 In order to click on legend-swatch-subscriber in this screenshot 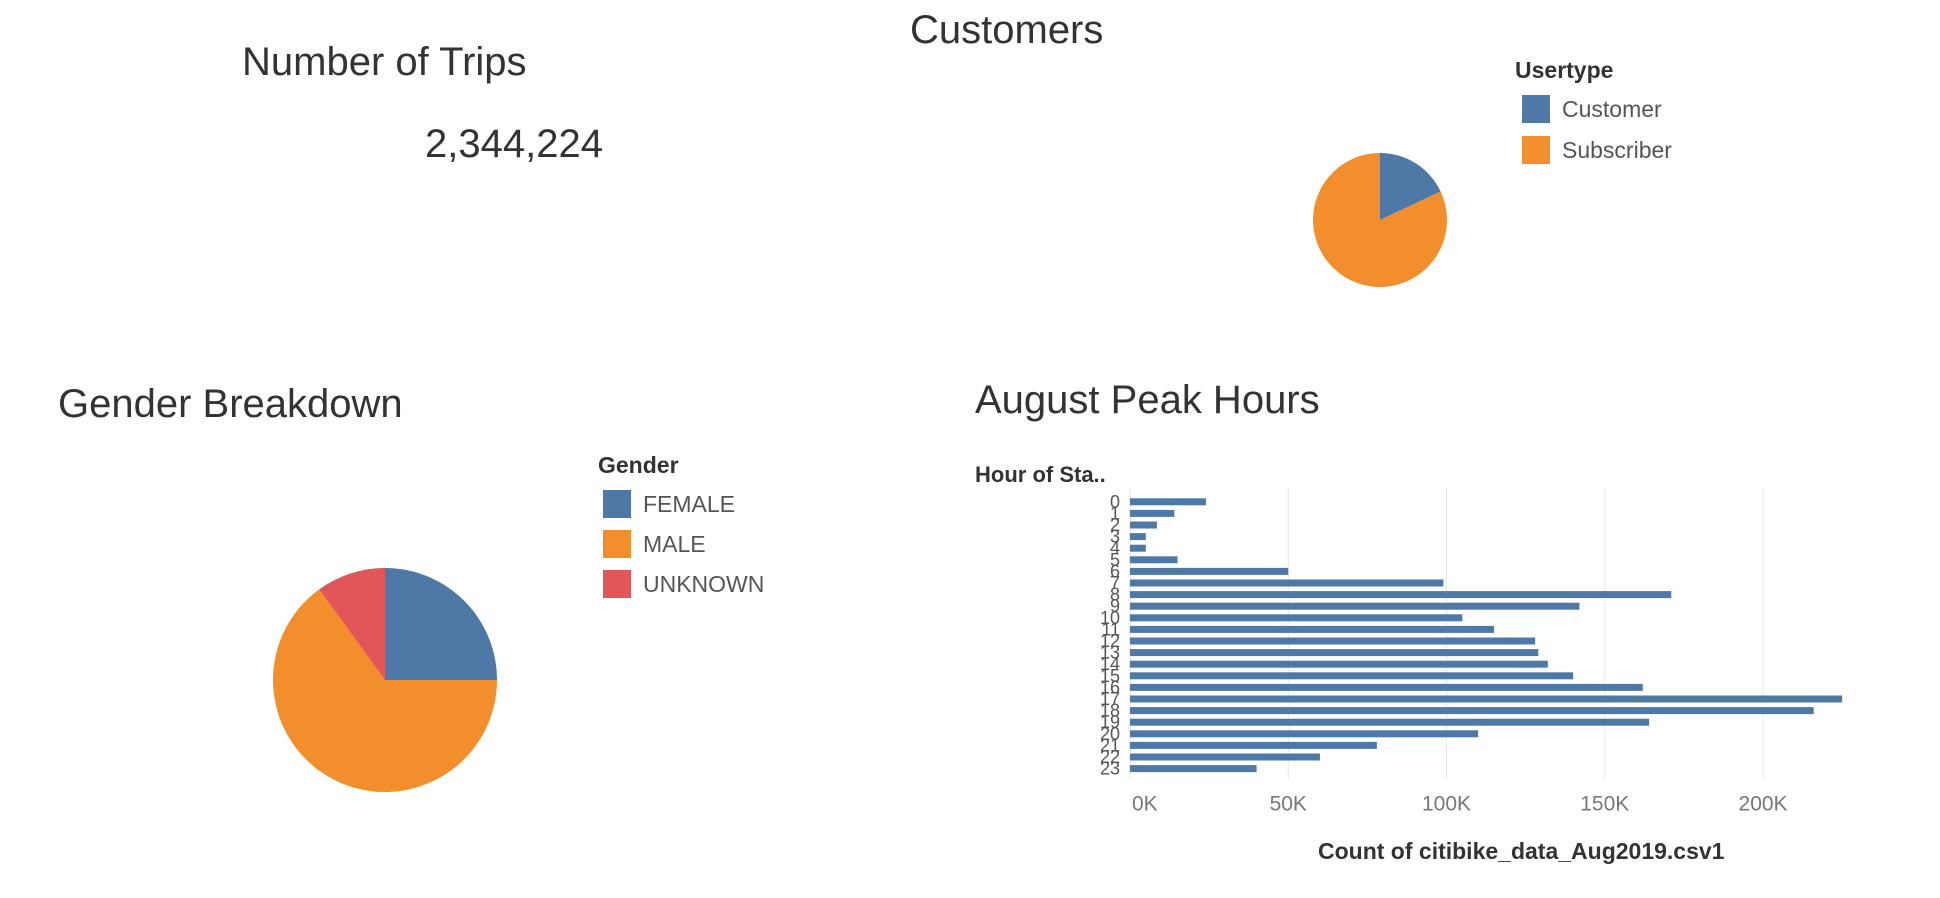, I will do `click(1536, 150)`.